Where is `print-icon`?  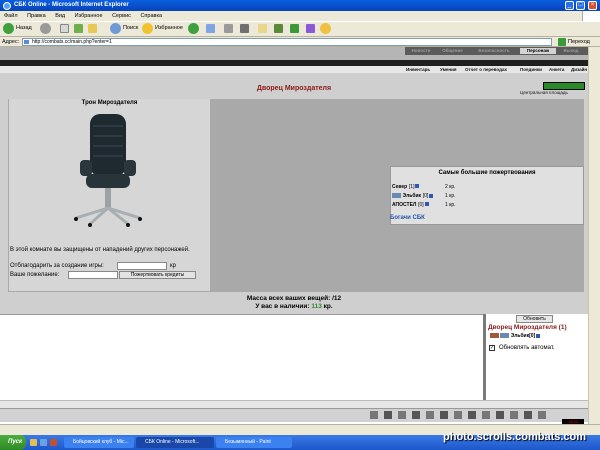
print-icon is located at coordinates (244, 28).